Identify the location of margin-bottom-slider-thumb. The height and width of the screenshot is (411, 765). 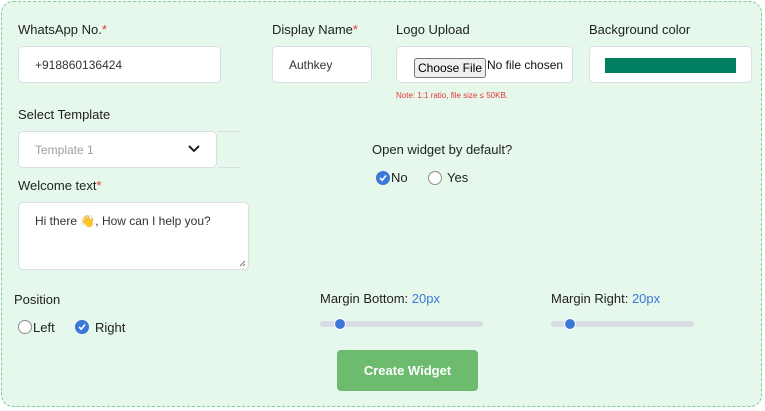
(340, 324).